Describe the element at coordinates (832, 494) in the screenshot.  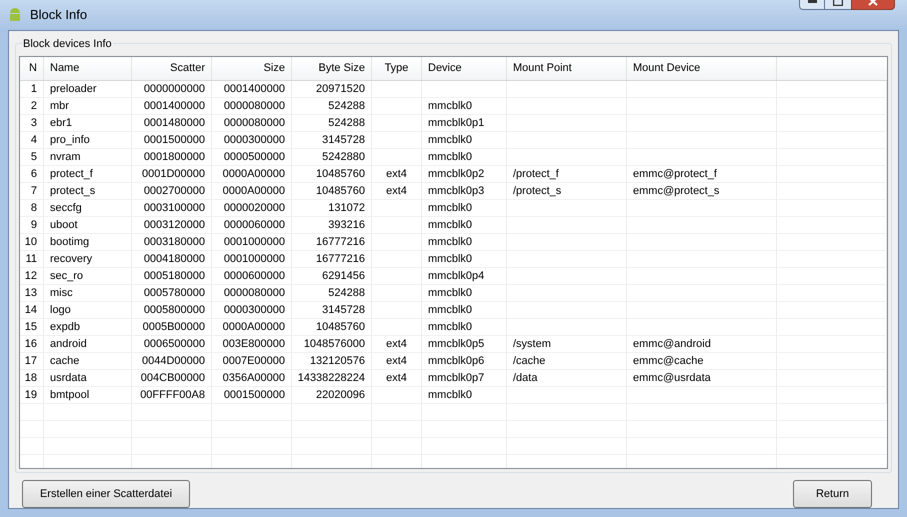
I see `return-button: Return` at that location.